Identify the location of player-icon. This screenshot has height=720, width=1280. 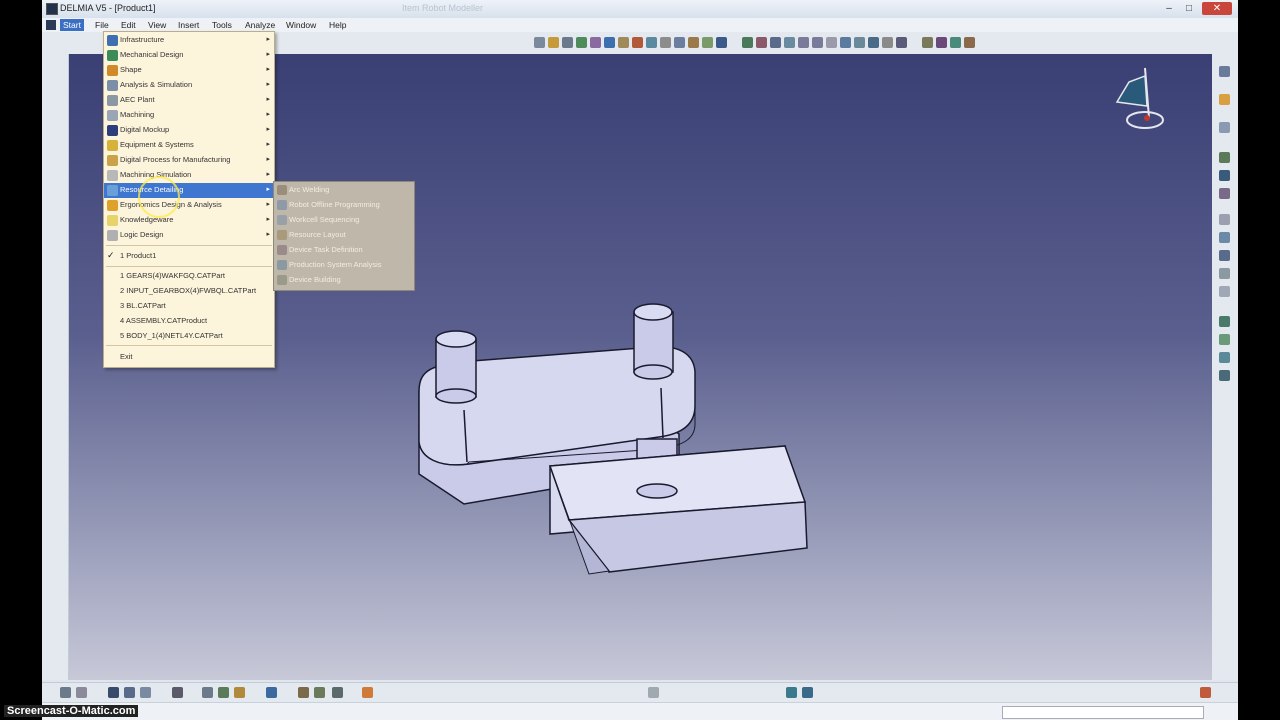
(707, 42).